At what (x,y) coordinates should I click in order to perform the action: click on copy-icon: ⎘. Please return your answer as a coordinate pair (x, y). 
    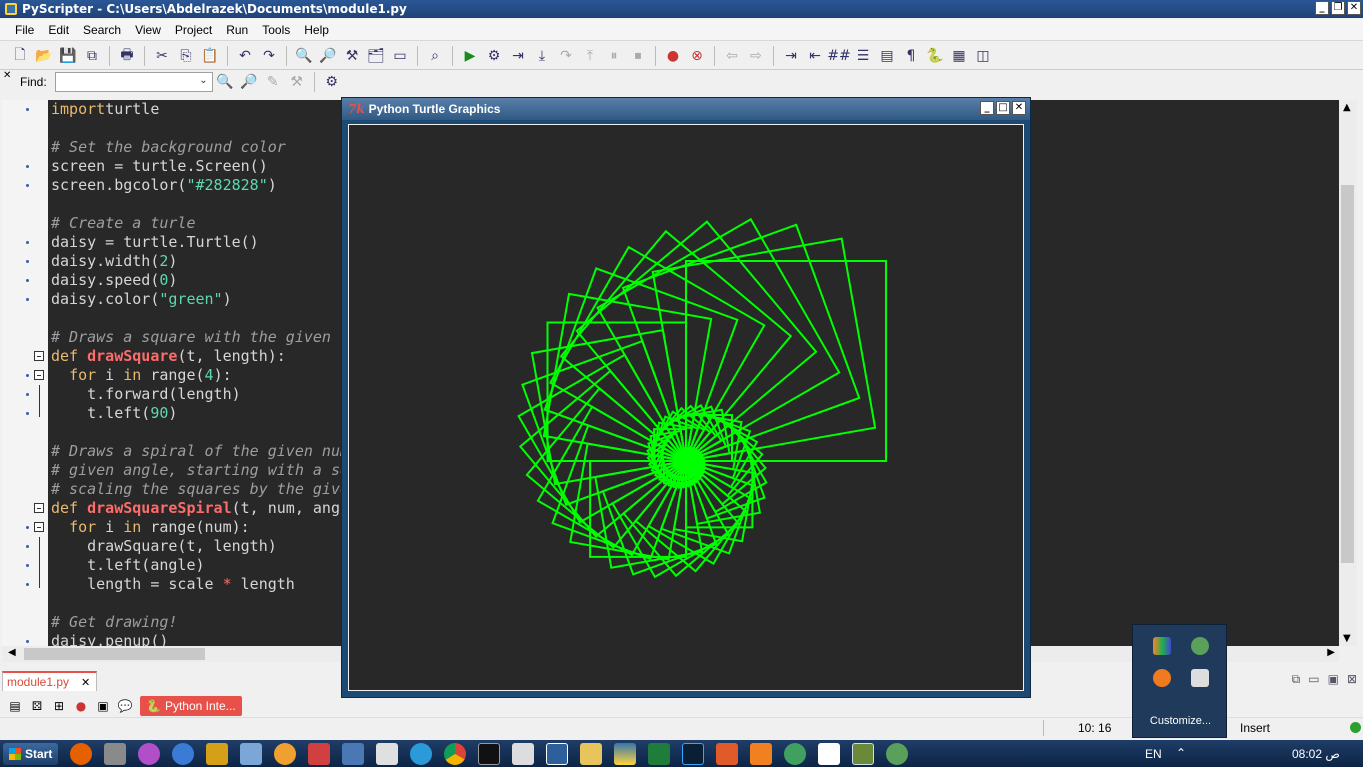
    Looking at the image, I should click on (186, 56).